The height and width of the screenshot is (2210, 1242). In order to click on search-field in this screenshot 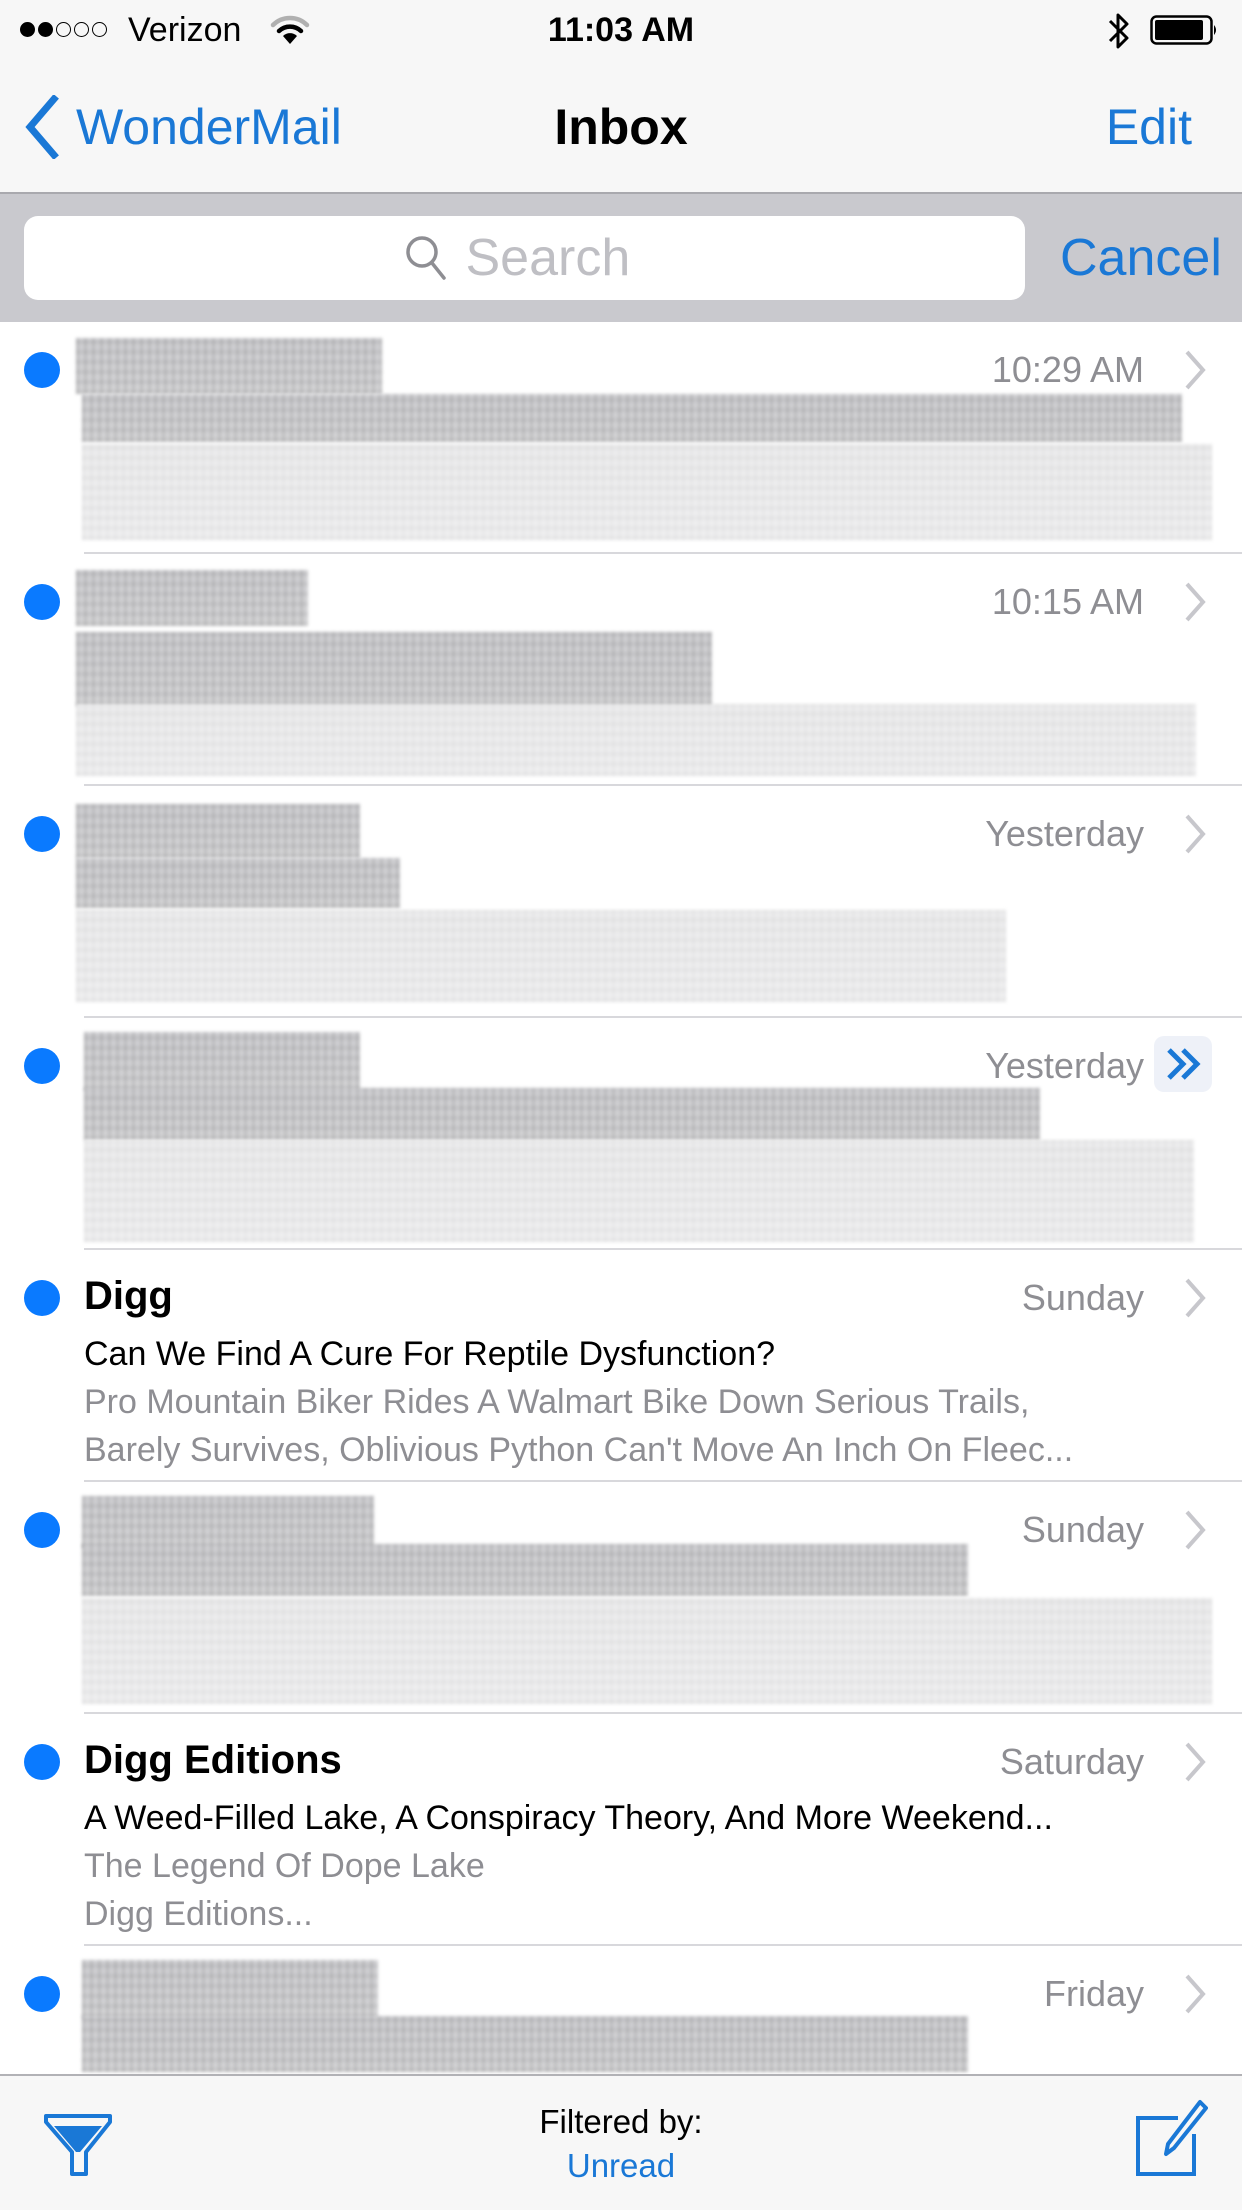, I will do `click(524, 258)`.